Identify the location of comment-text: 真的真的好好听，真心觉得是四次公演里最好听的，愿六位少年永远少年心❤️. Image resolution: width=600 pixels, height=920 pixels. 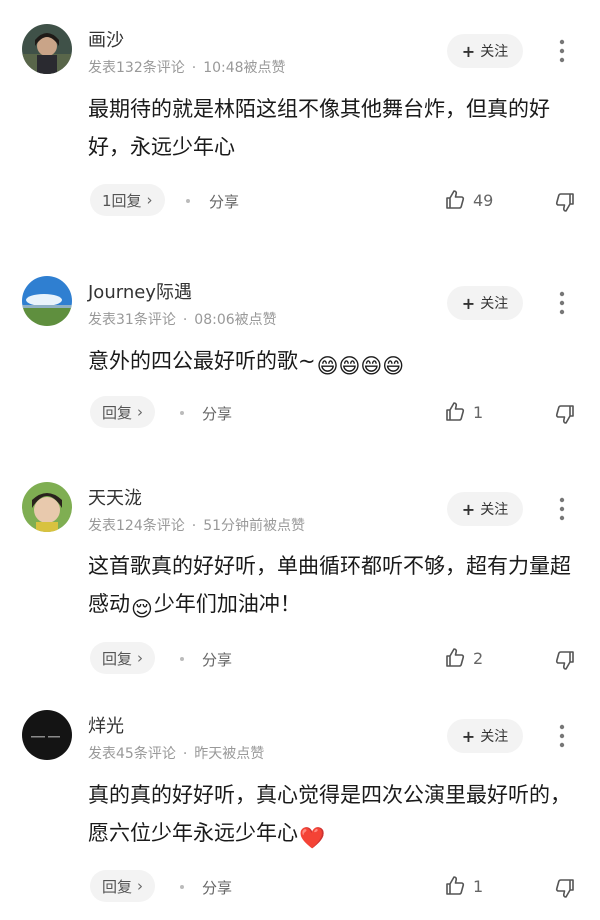
(338, 816).